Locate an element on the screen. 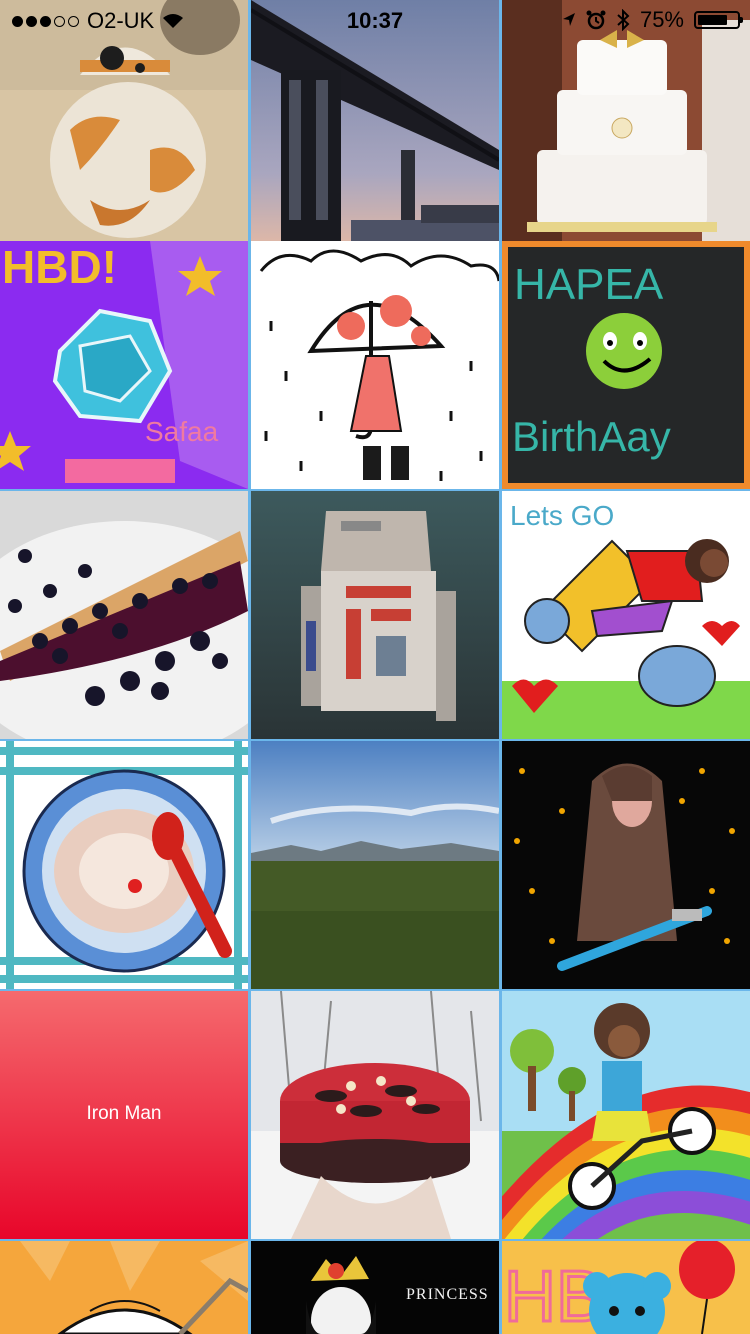  tile-lets-go-drawing: Lets GO is located at coordinates (626, 615).